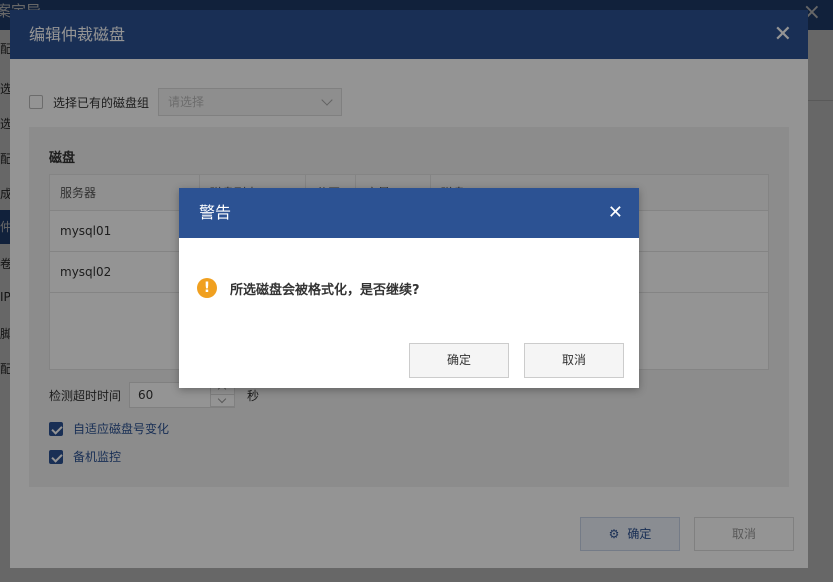 The image size is (833, 582). What do you see at coordinates (409, 213) in the screenshot?
I see `warning-header: 警告 ✕` at bounding box center [409, 213].